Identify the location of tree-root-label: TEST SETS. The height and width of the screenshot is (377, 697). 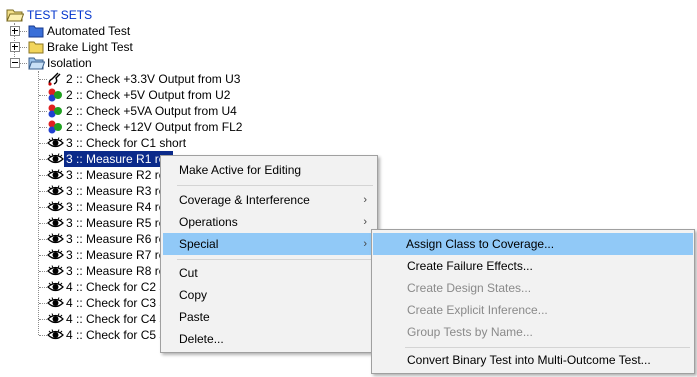
(60, 15).